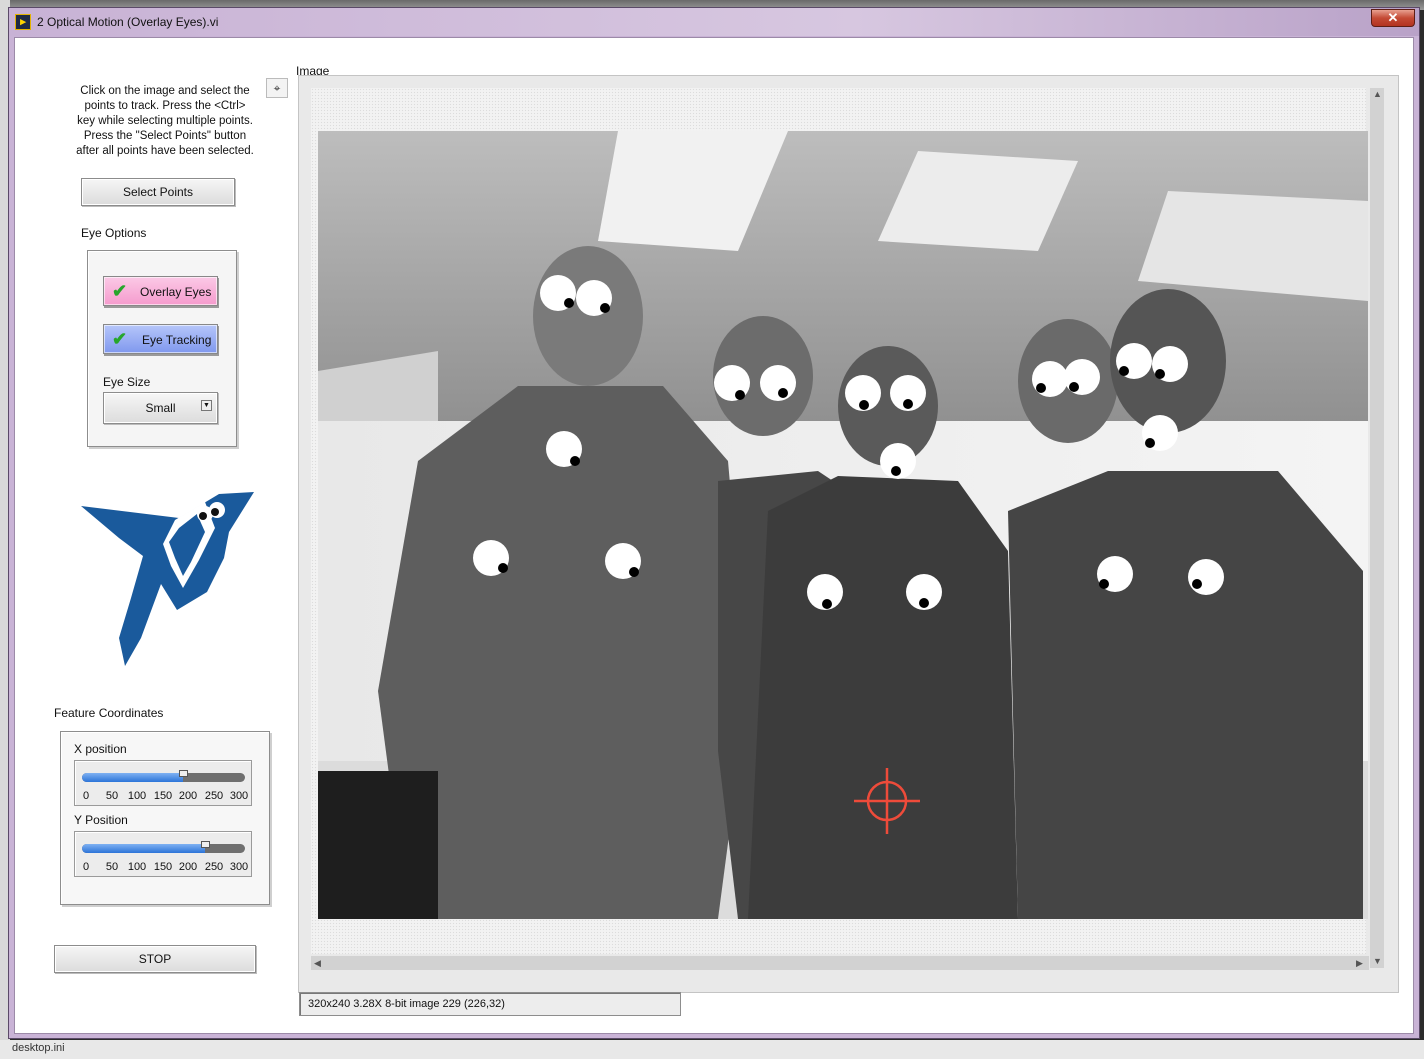  Describe the element at coordinates (1393, 18) in the screenshot. I see `close-button: ✕` at that location.